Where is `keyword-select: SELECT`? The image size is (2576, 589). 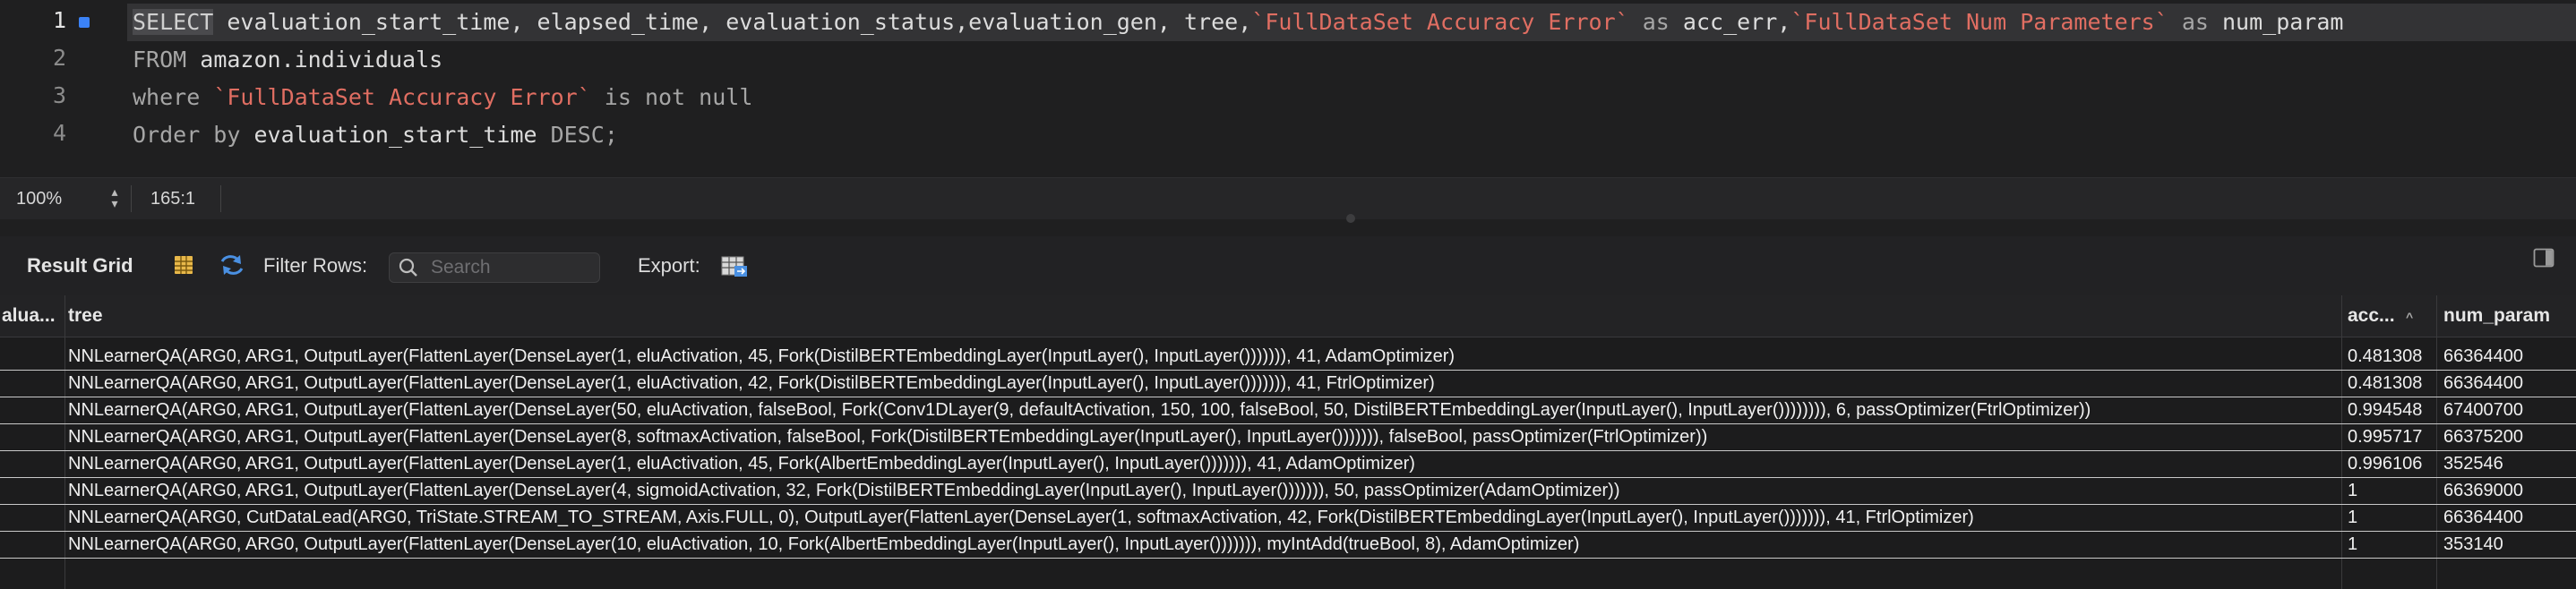
keyword-select: SELECT is located at coordinates (173, 22).